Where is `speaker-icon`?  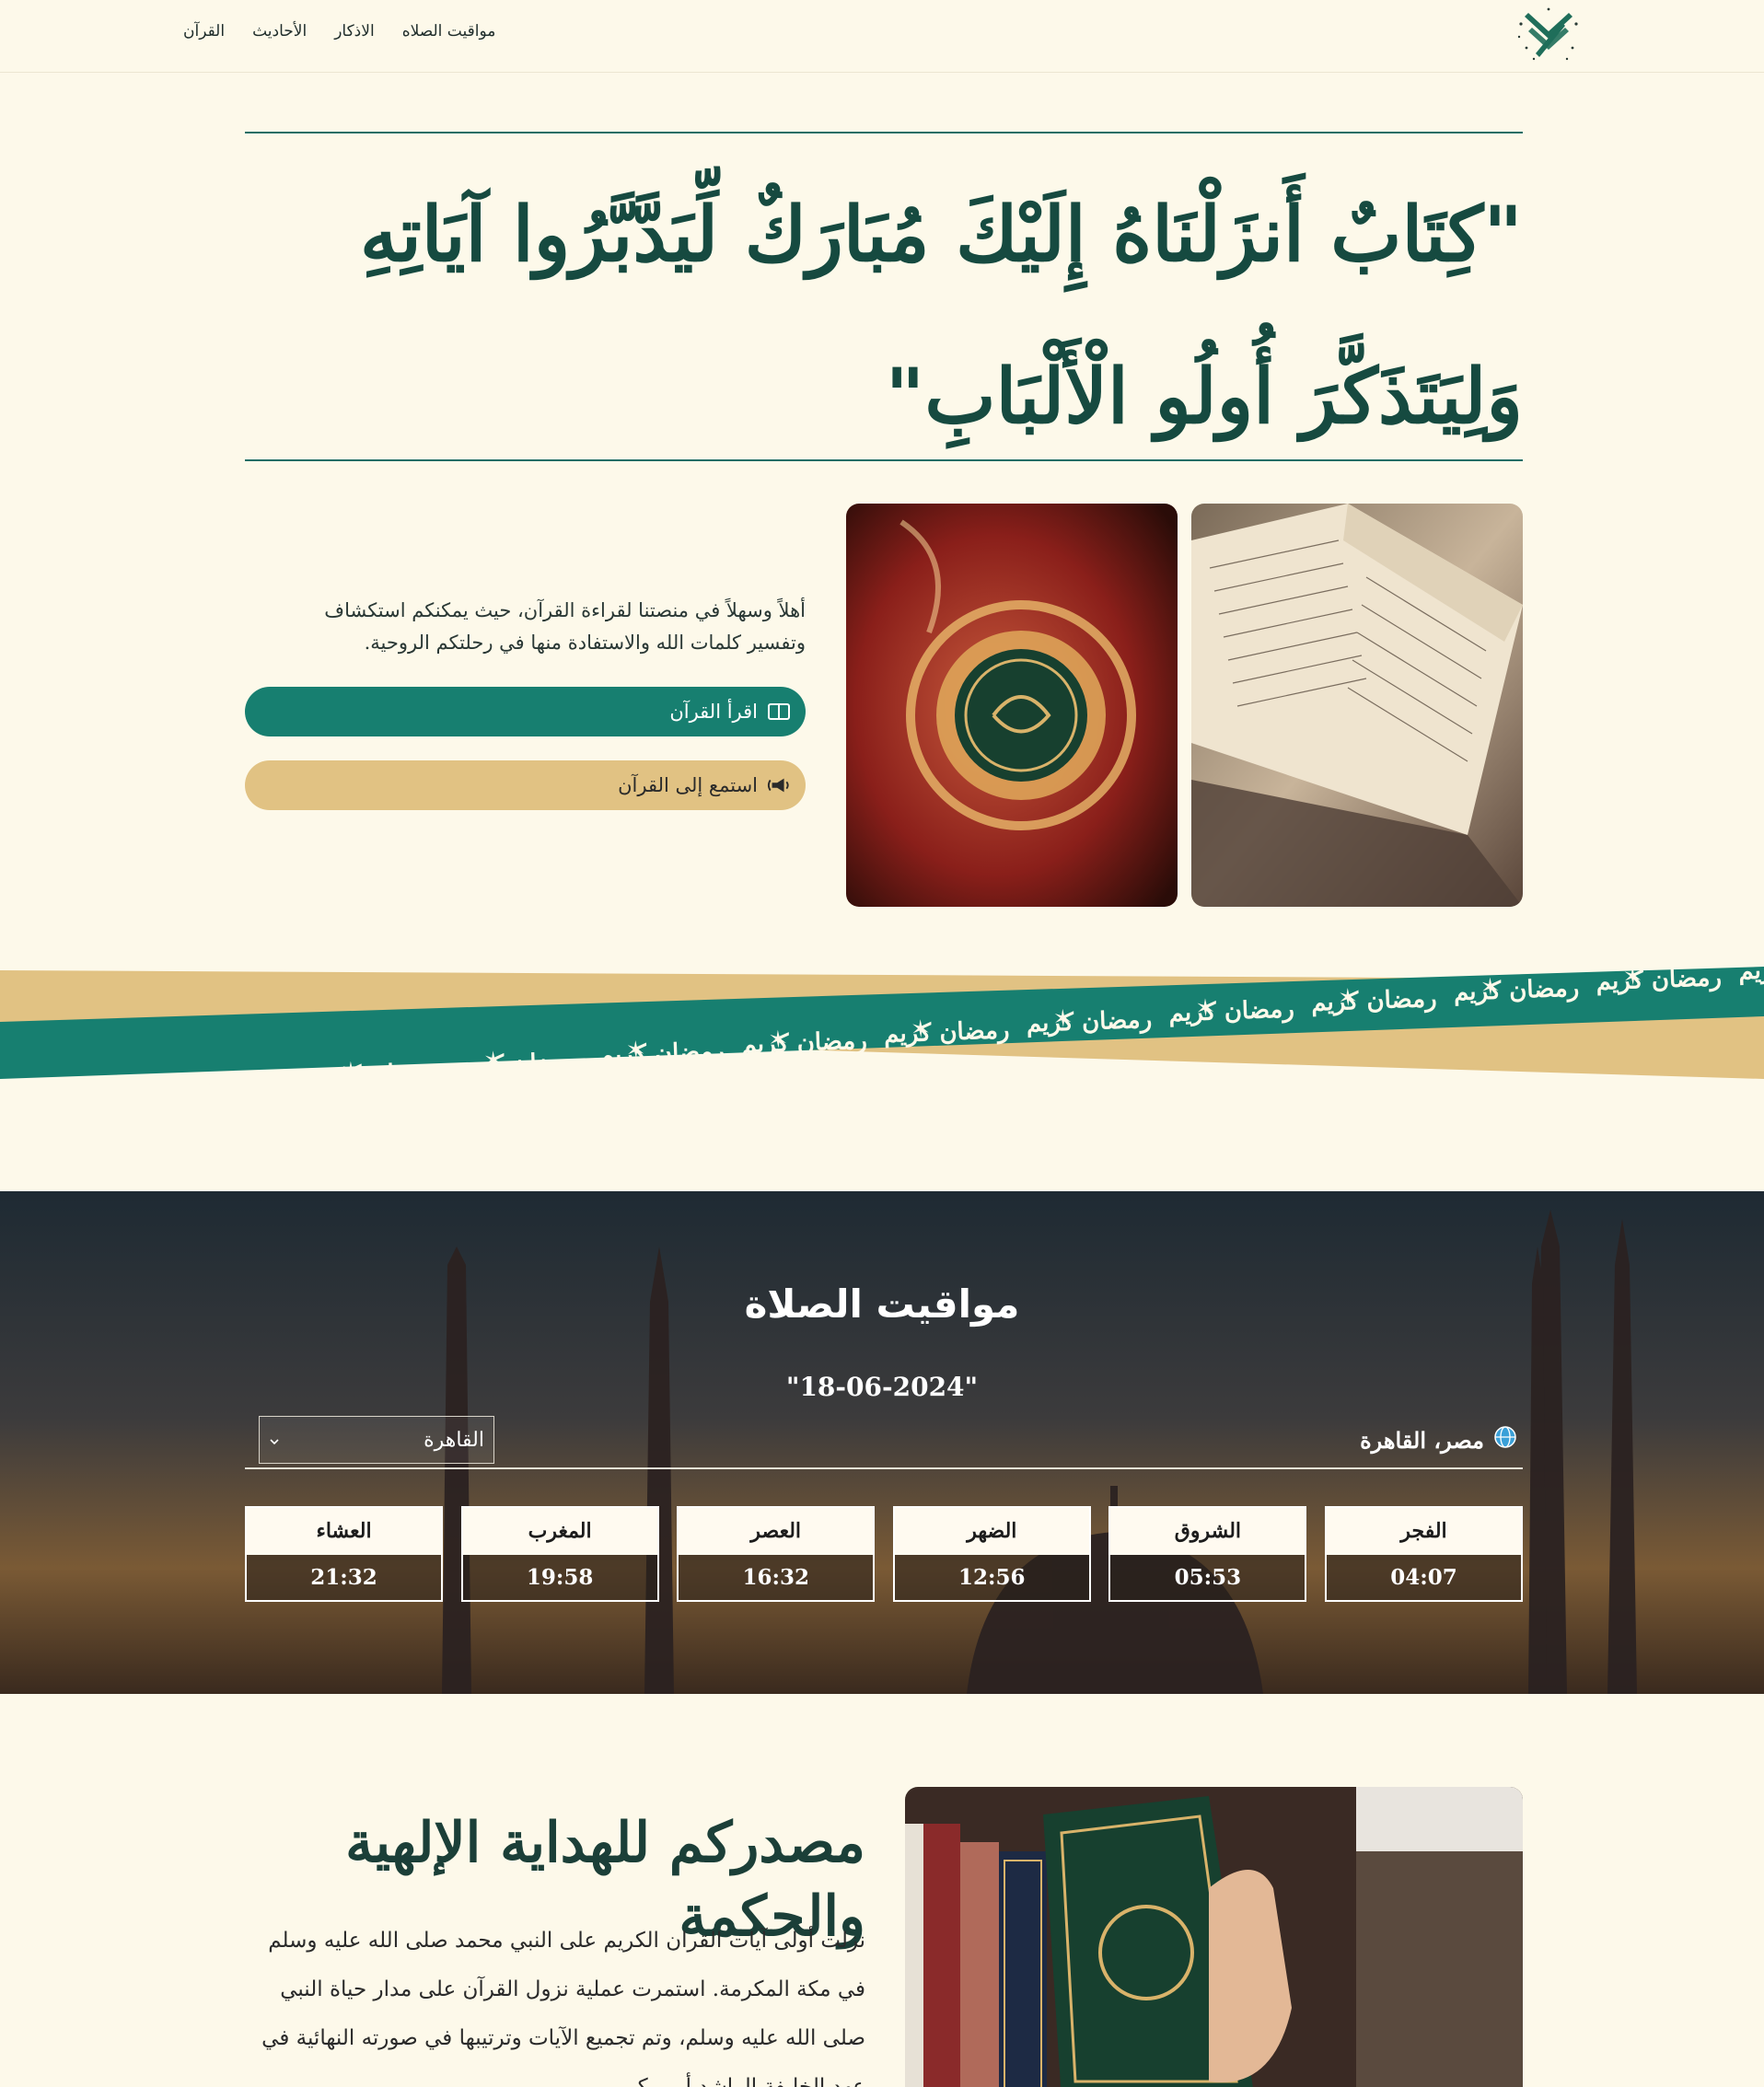
speaker-icon is located at coordinates (779, 785).